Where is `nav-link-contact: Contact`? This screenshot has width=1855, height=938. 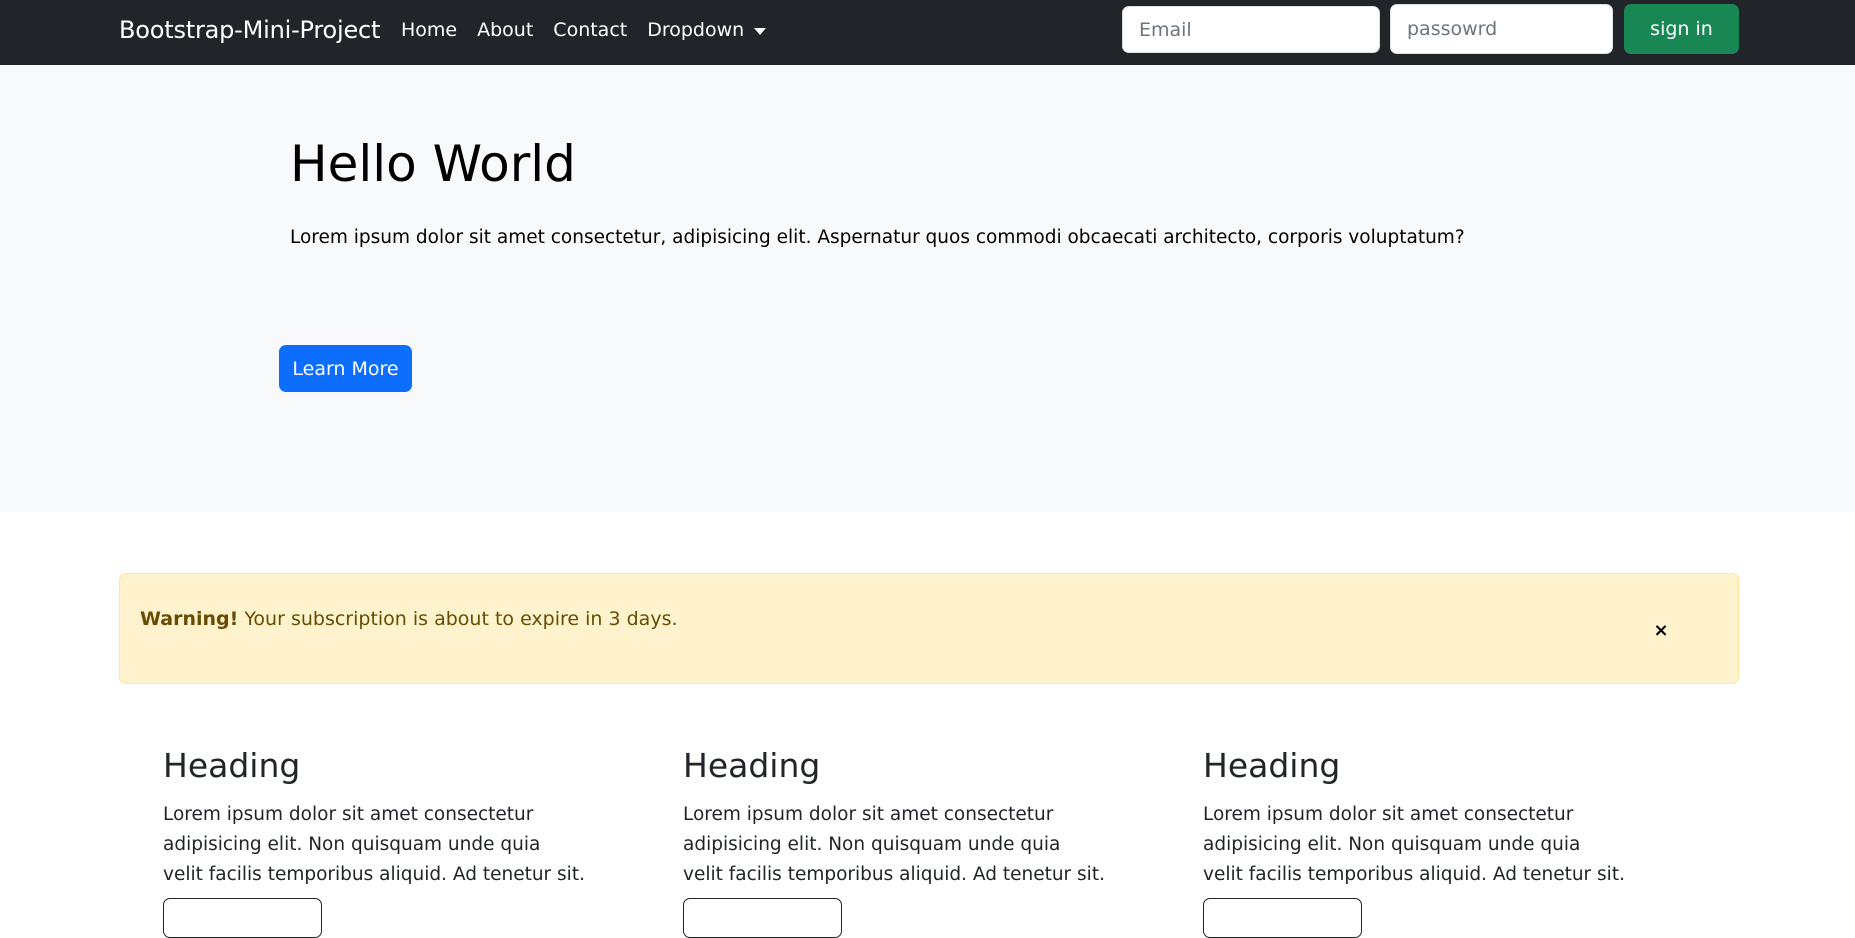 nav-link-contact: Contact is located at coordinates (590, 30).